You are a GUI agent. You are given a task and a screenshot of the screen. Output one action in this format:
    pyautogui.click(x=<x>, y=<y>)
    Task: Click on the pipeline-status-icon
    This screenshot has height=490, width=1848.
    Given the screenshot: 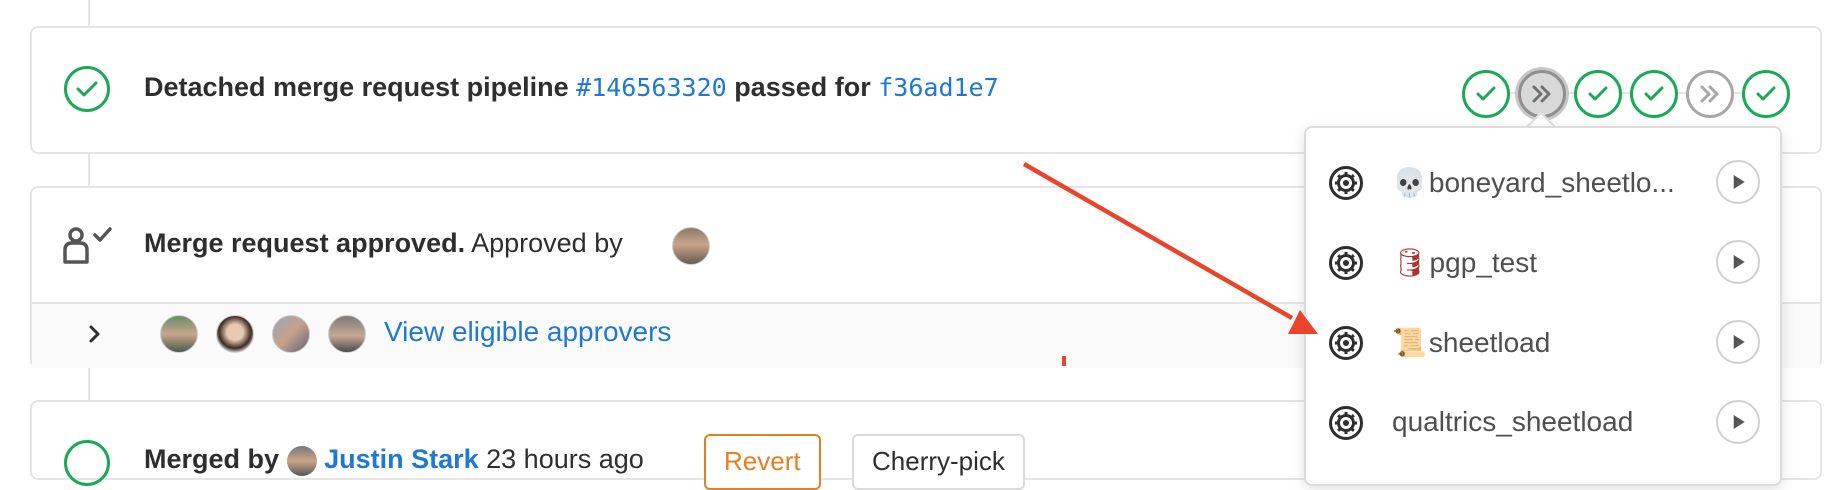 What is the action you would take?
    pyautogui.click(x=87, y=89)
    